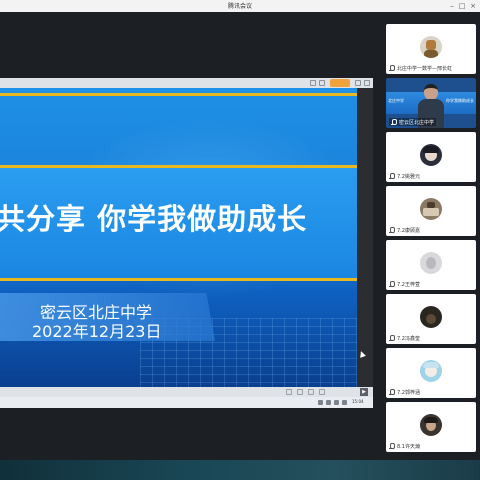 The image size is (480, 480). Describe the element at coordinates (460, 100) in the screenshot. I see `video-banner-text: 你学我做助成长` at that location.